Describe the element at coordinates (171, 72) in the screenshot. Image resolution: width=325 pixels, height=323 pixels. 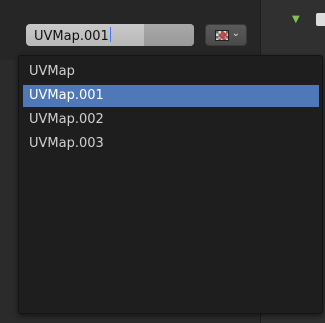
I see `menu-item-uvmap: UVMap` at that location.